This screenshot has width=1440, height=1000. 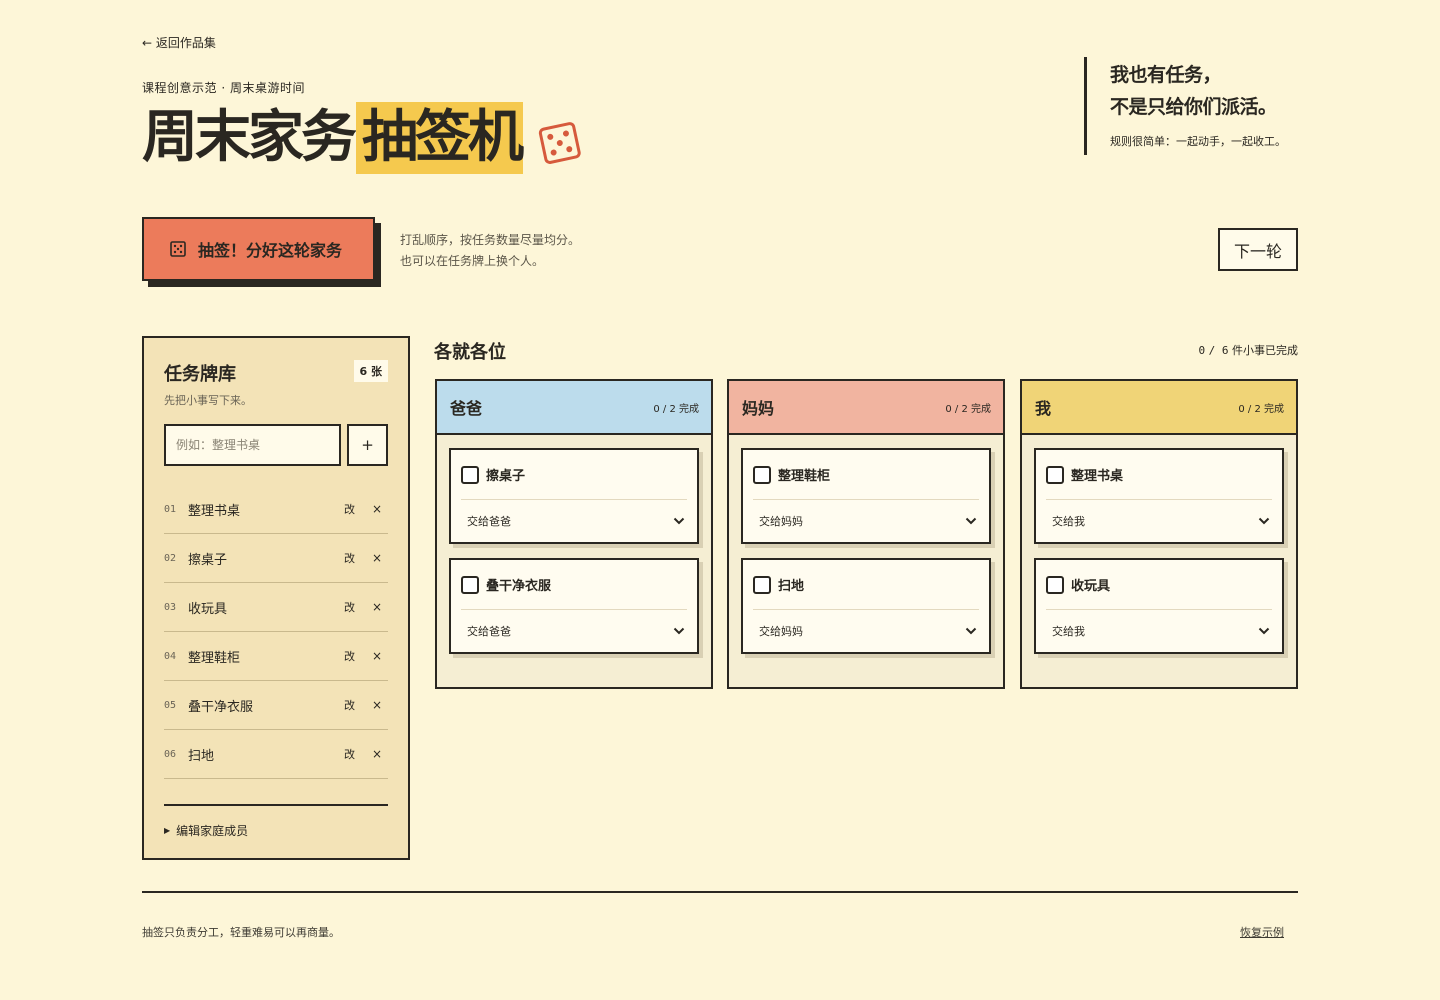 What do you see at coordinates (1258, 249) in the screenshot?
I see `next-round-button: 下一轮` at bounding box center [1258, 249].